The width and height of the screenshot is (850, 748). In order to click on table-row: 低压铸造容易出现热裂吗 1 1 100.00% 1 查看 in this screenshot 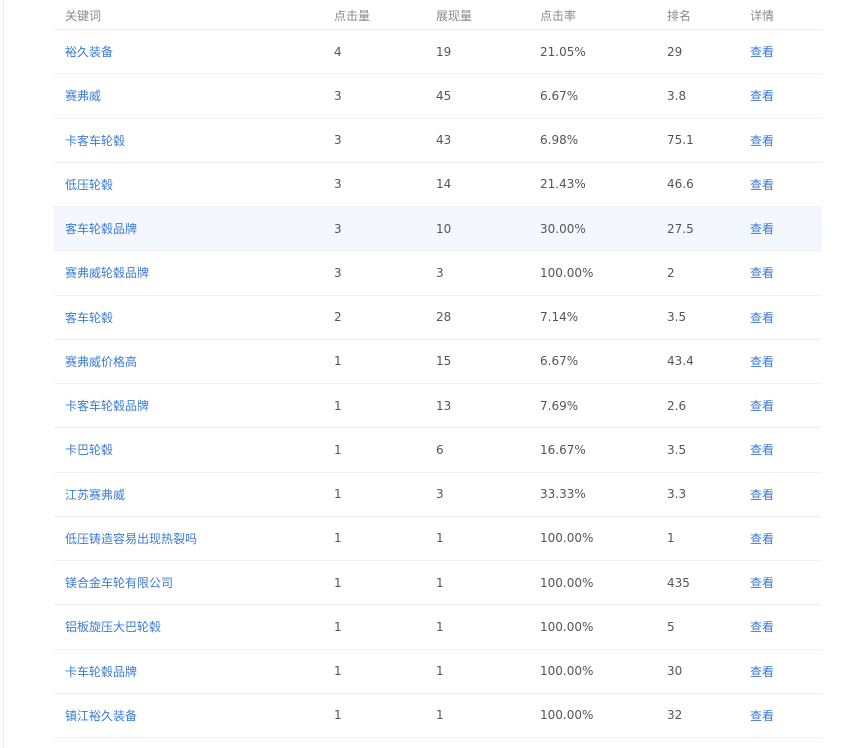, I will do `click(438, 539)`.